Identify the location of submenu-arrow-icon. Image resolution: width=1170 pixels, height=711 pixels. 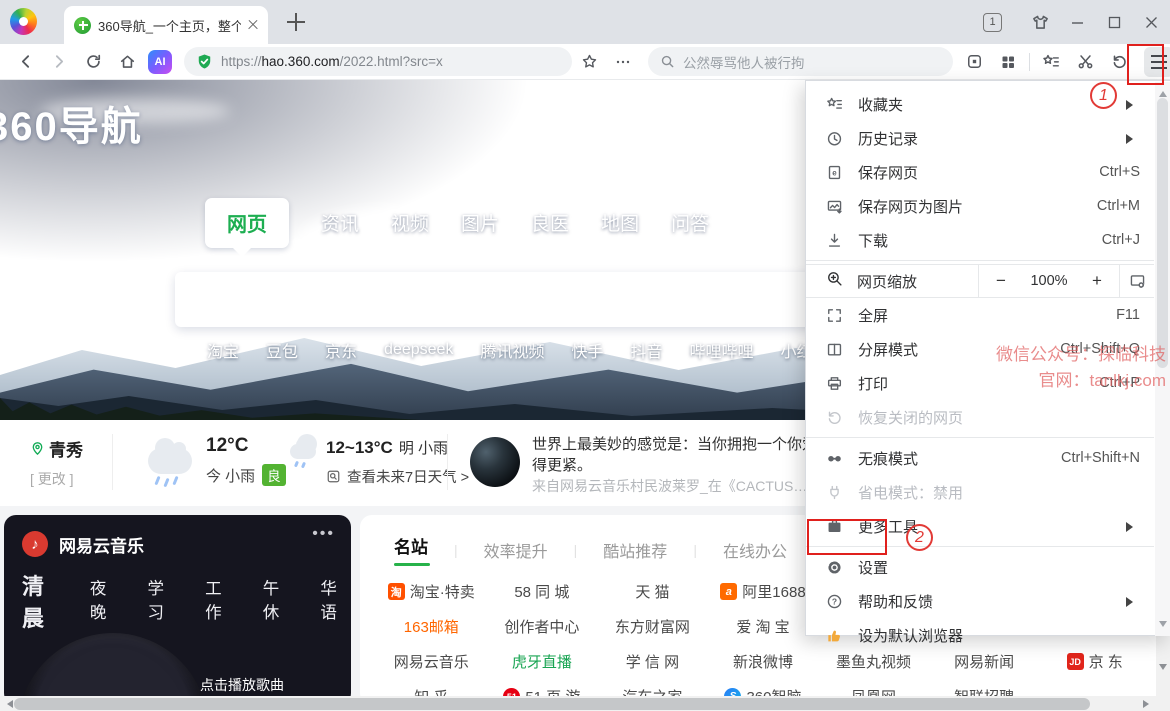
(1132, 602).